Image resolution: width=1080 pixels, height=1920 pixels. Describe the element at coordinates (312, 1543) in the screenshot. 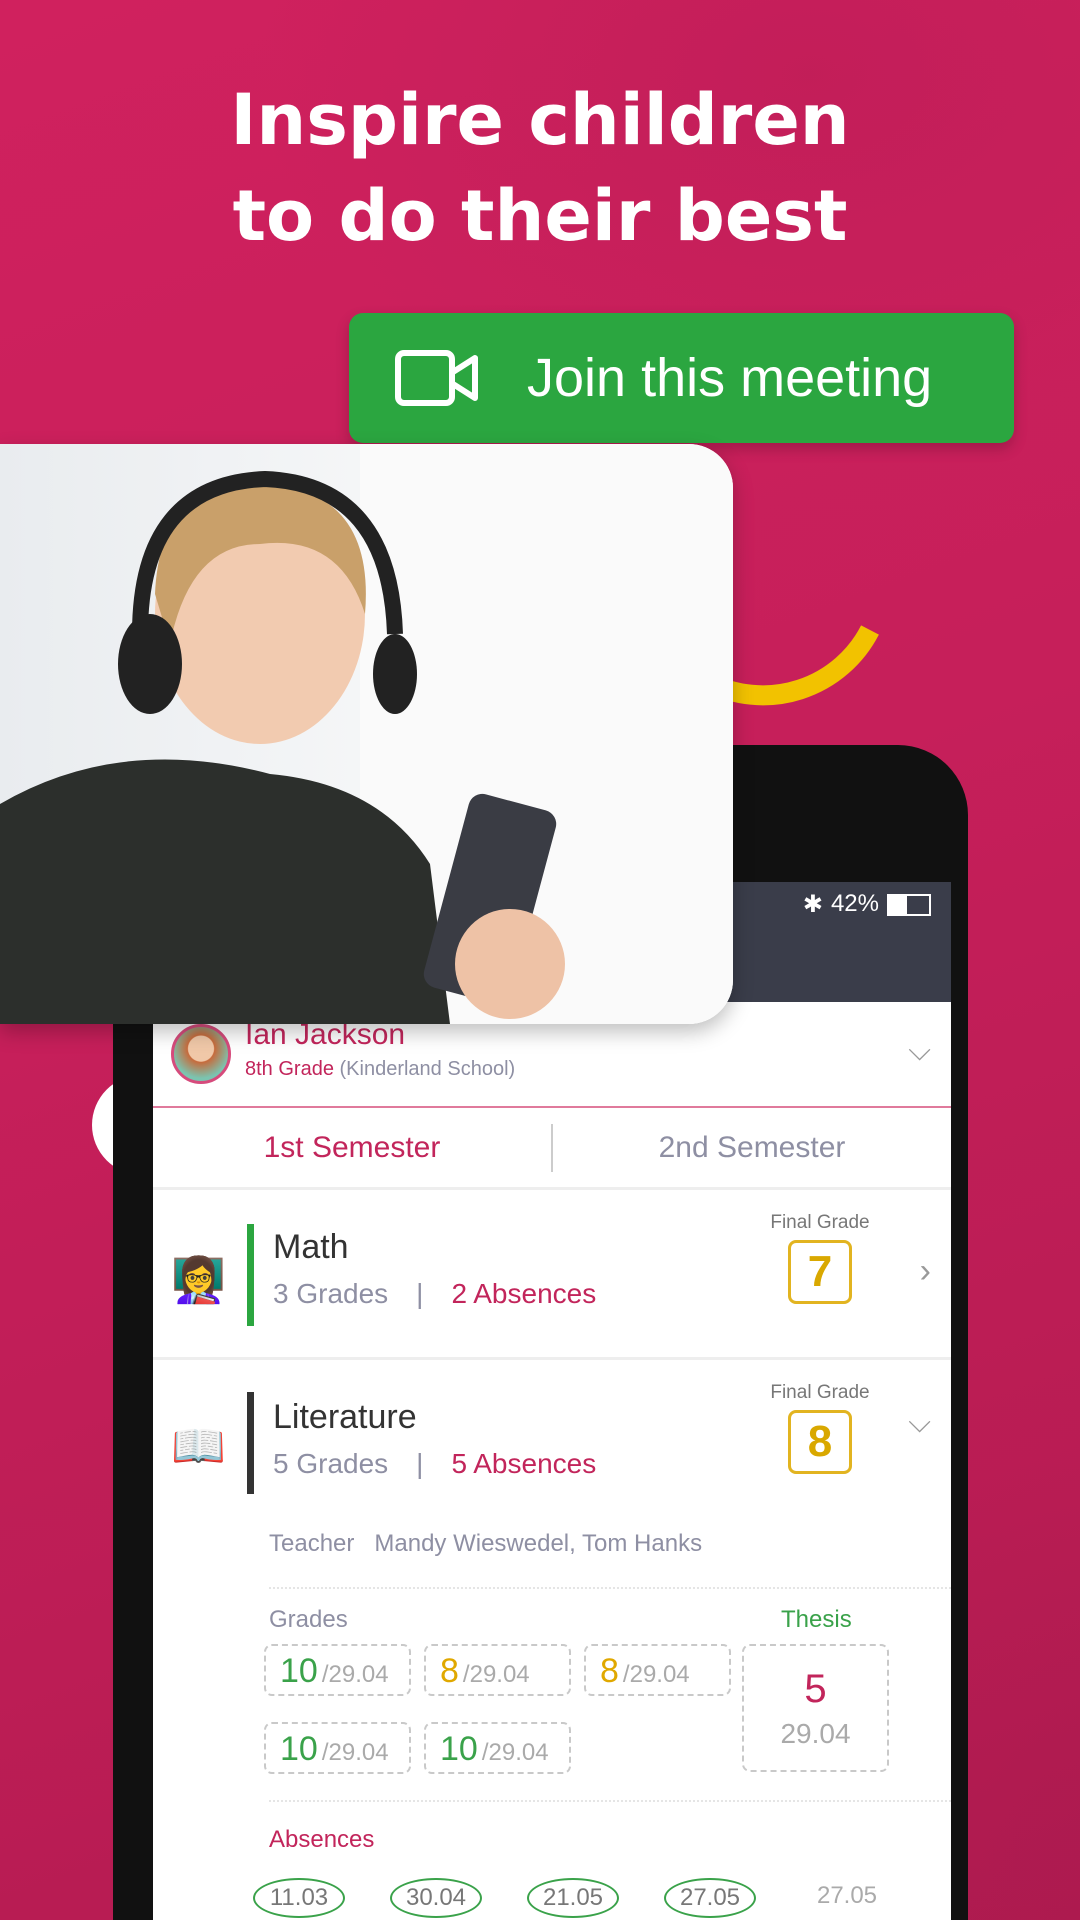

I see `teacher-label: Teacher` at that location.